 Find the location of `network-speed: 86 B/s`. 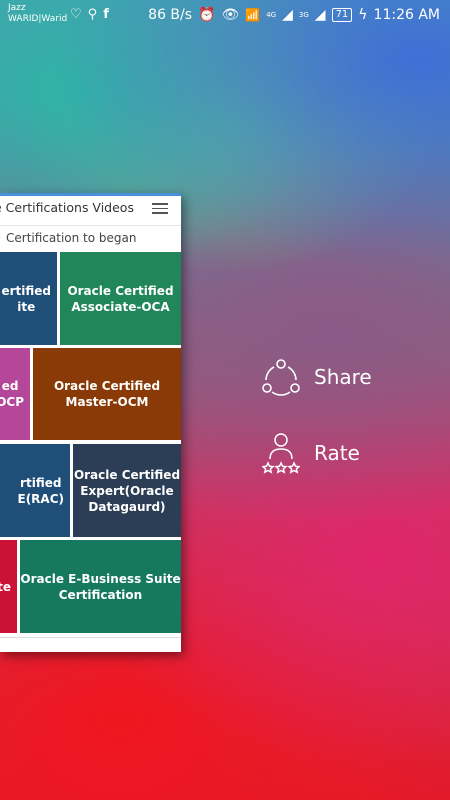

network-speed: 86 B/s is located at coordinates (170, 15).